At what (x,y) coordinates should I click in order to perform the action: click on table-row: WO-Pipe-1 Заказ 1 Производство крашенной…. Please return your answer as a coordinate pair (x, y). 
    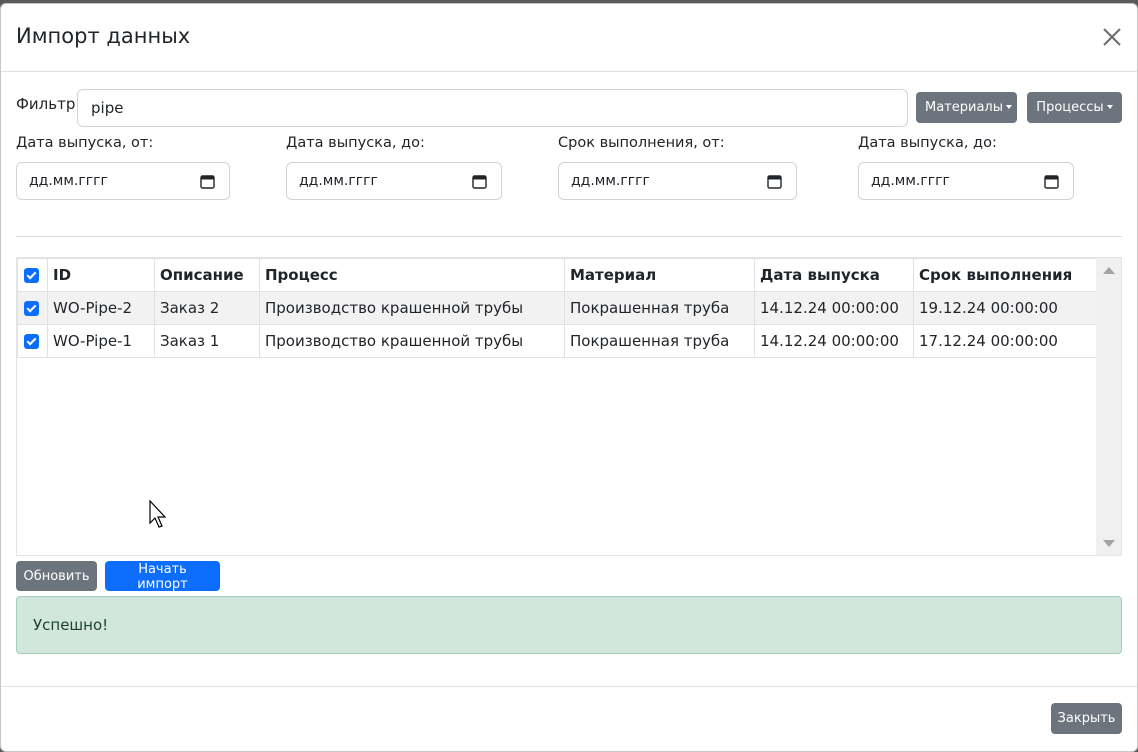
    Looking at the image, I should click on (557, 341).